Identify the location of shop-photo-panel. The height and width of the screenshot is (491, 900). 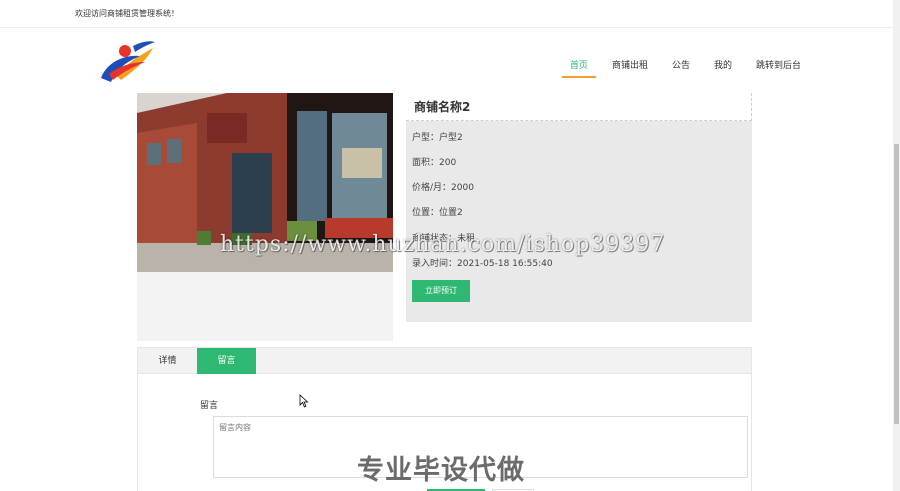
(265, 217).